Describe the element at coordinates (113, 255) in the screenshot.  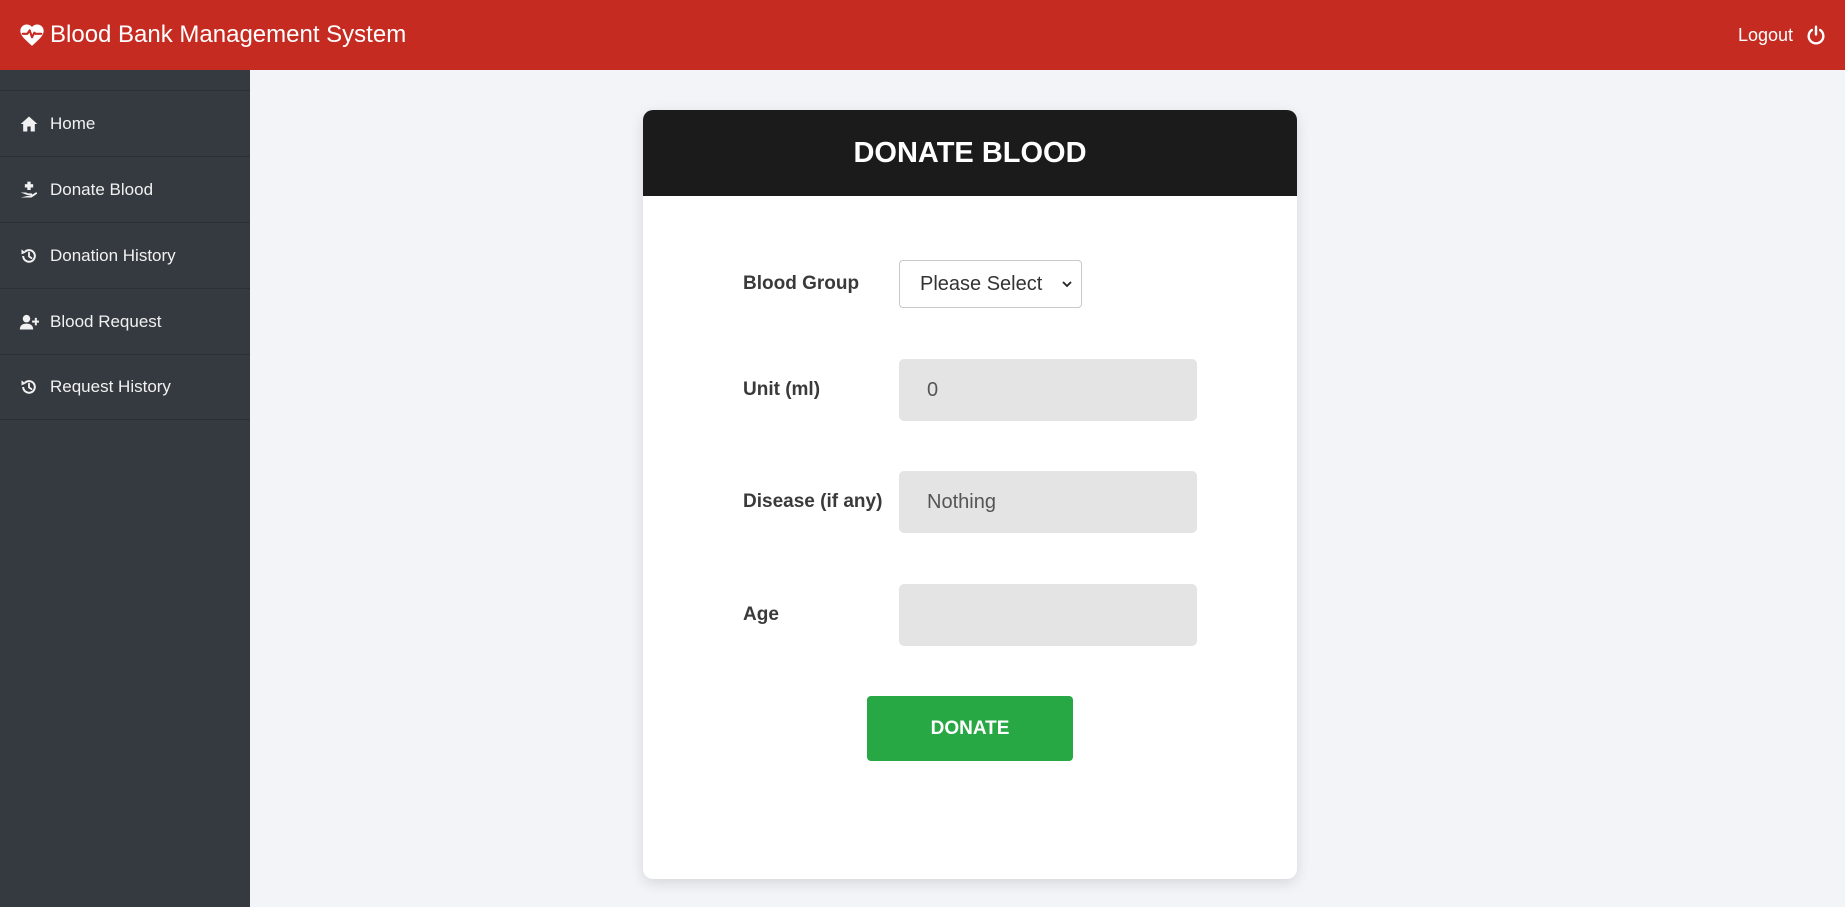
I see `sidebar-item-label: Donation History` at that location.